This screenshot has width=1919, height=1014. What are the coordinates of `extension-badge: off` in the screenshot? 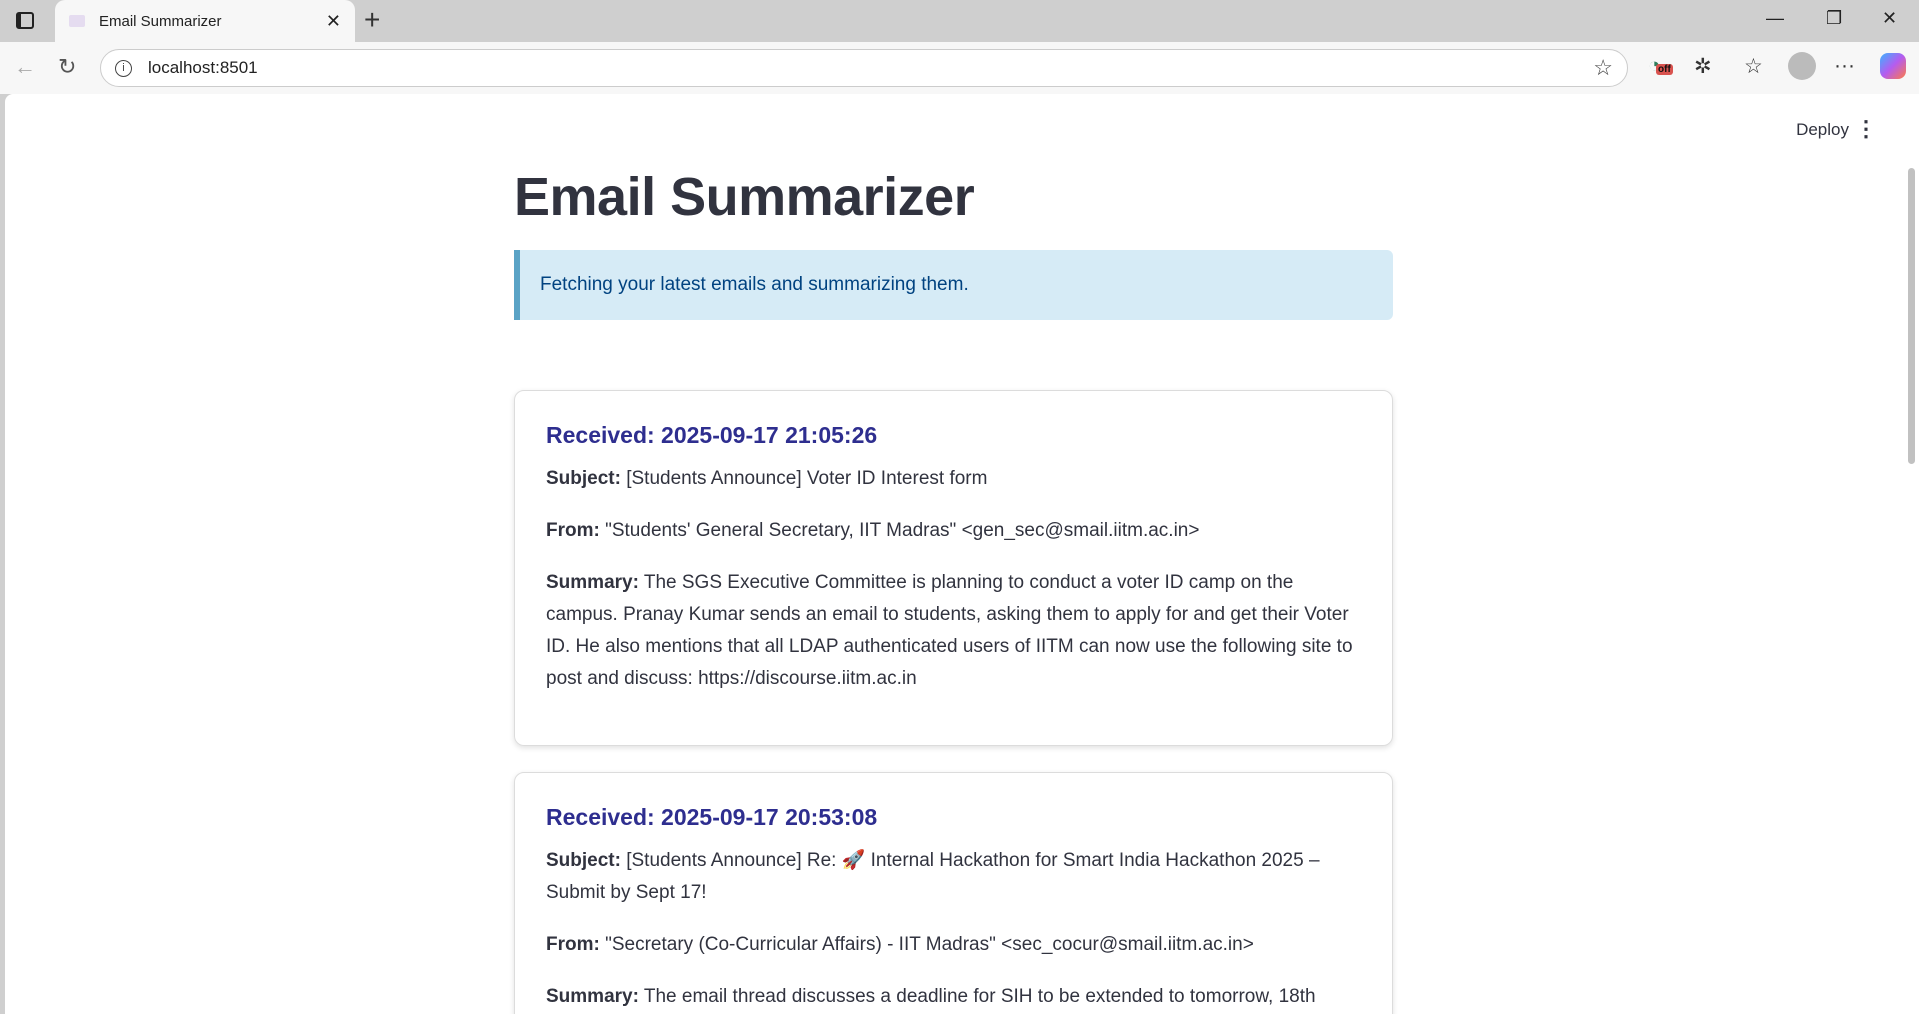 It's located at (1664, 69).